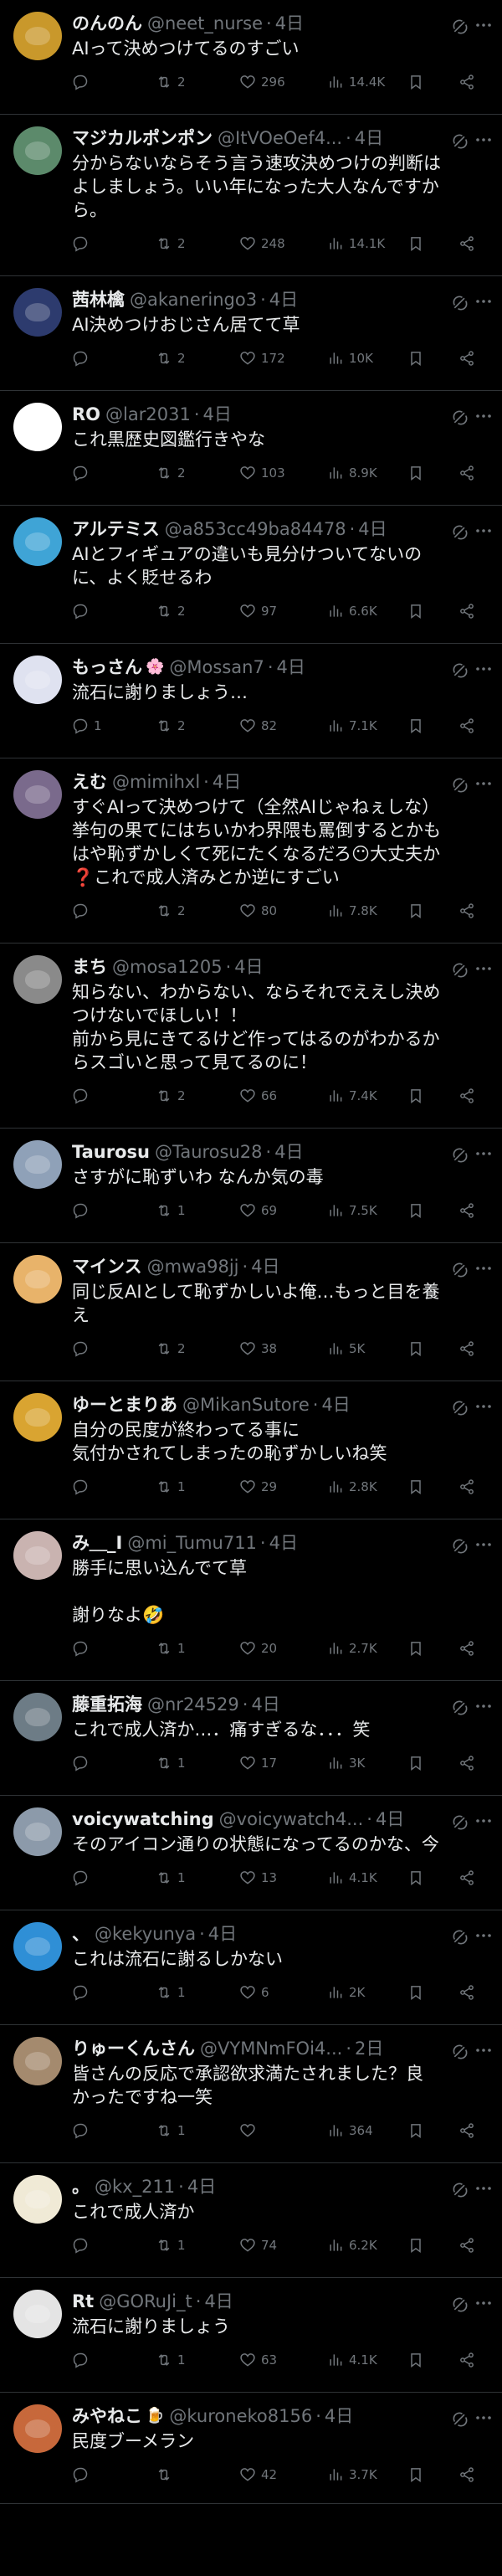  I want to click on views-button: 6.2K, so click(367, 2245).